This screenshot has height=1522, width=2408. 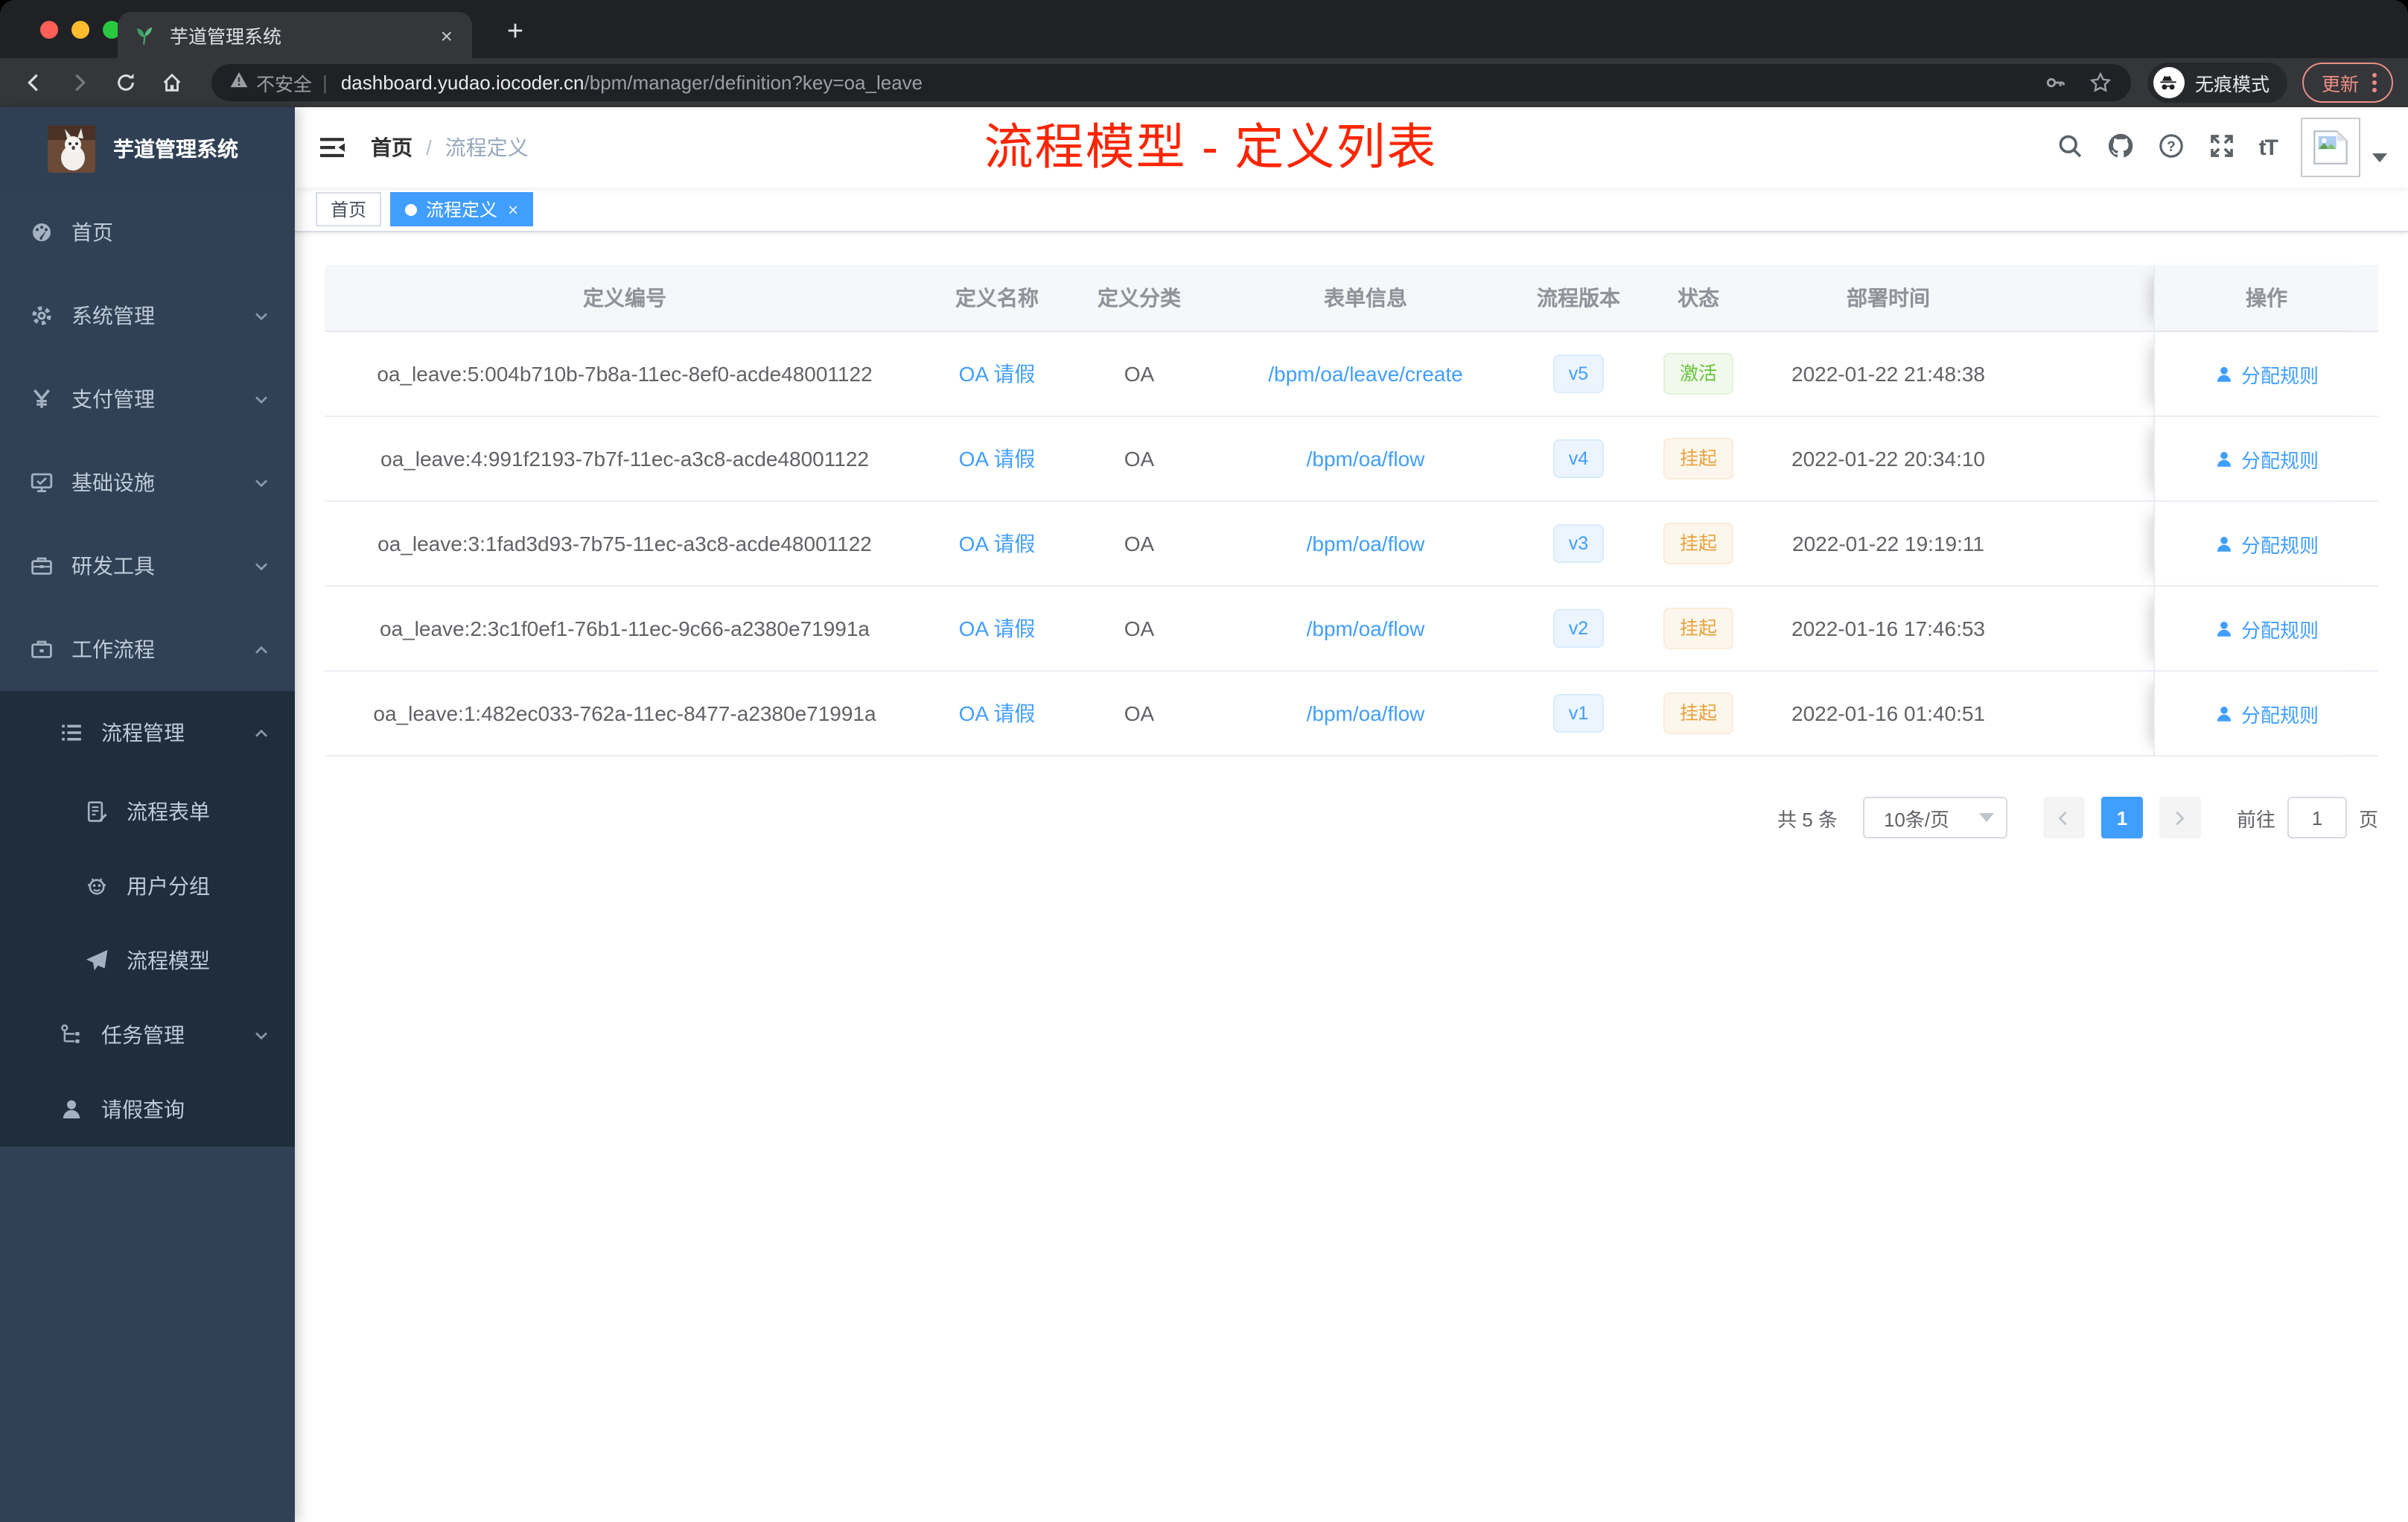 What do you see at coordinates (411, 209) in the screenshot?
I see `active-dot` at bounding box center [411, 209].